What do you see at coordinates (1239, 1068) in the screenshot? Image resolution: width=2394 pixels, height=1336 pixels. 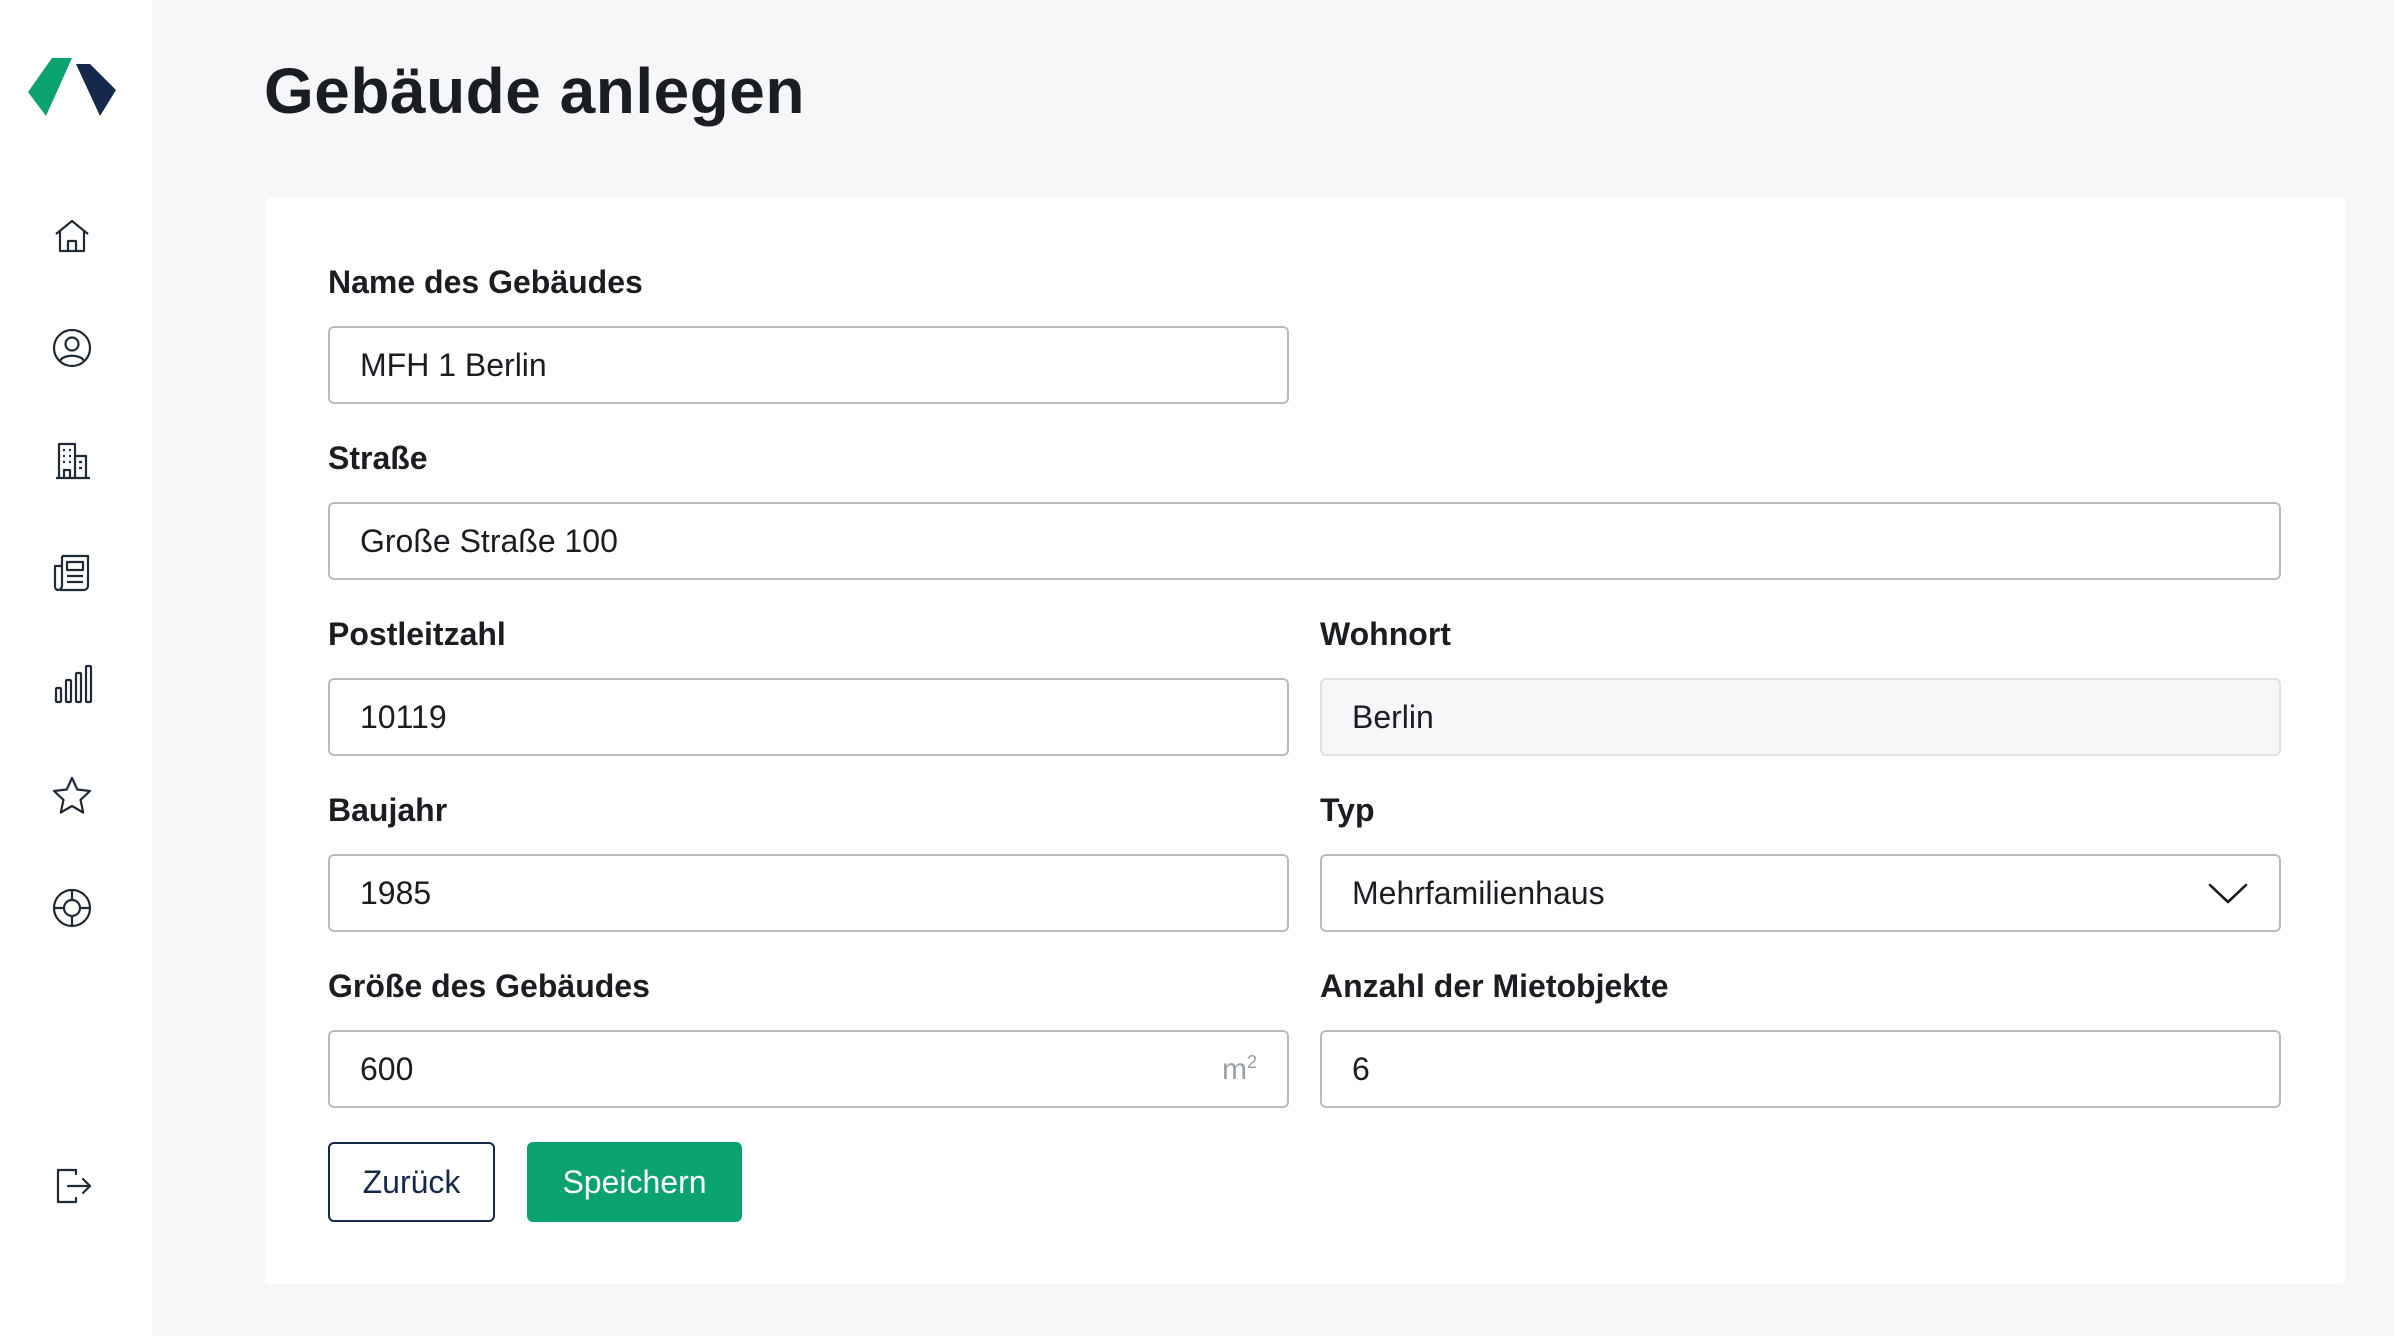 I see `size-unit: m2` at bounding box center [1239, 1068].